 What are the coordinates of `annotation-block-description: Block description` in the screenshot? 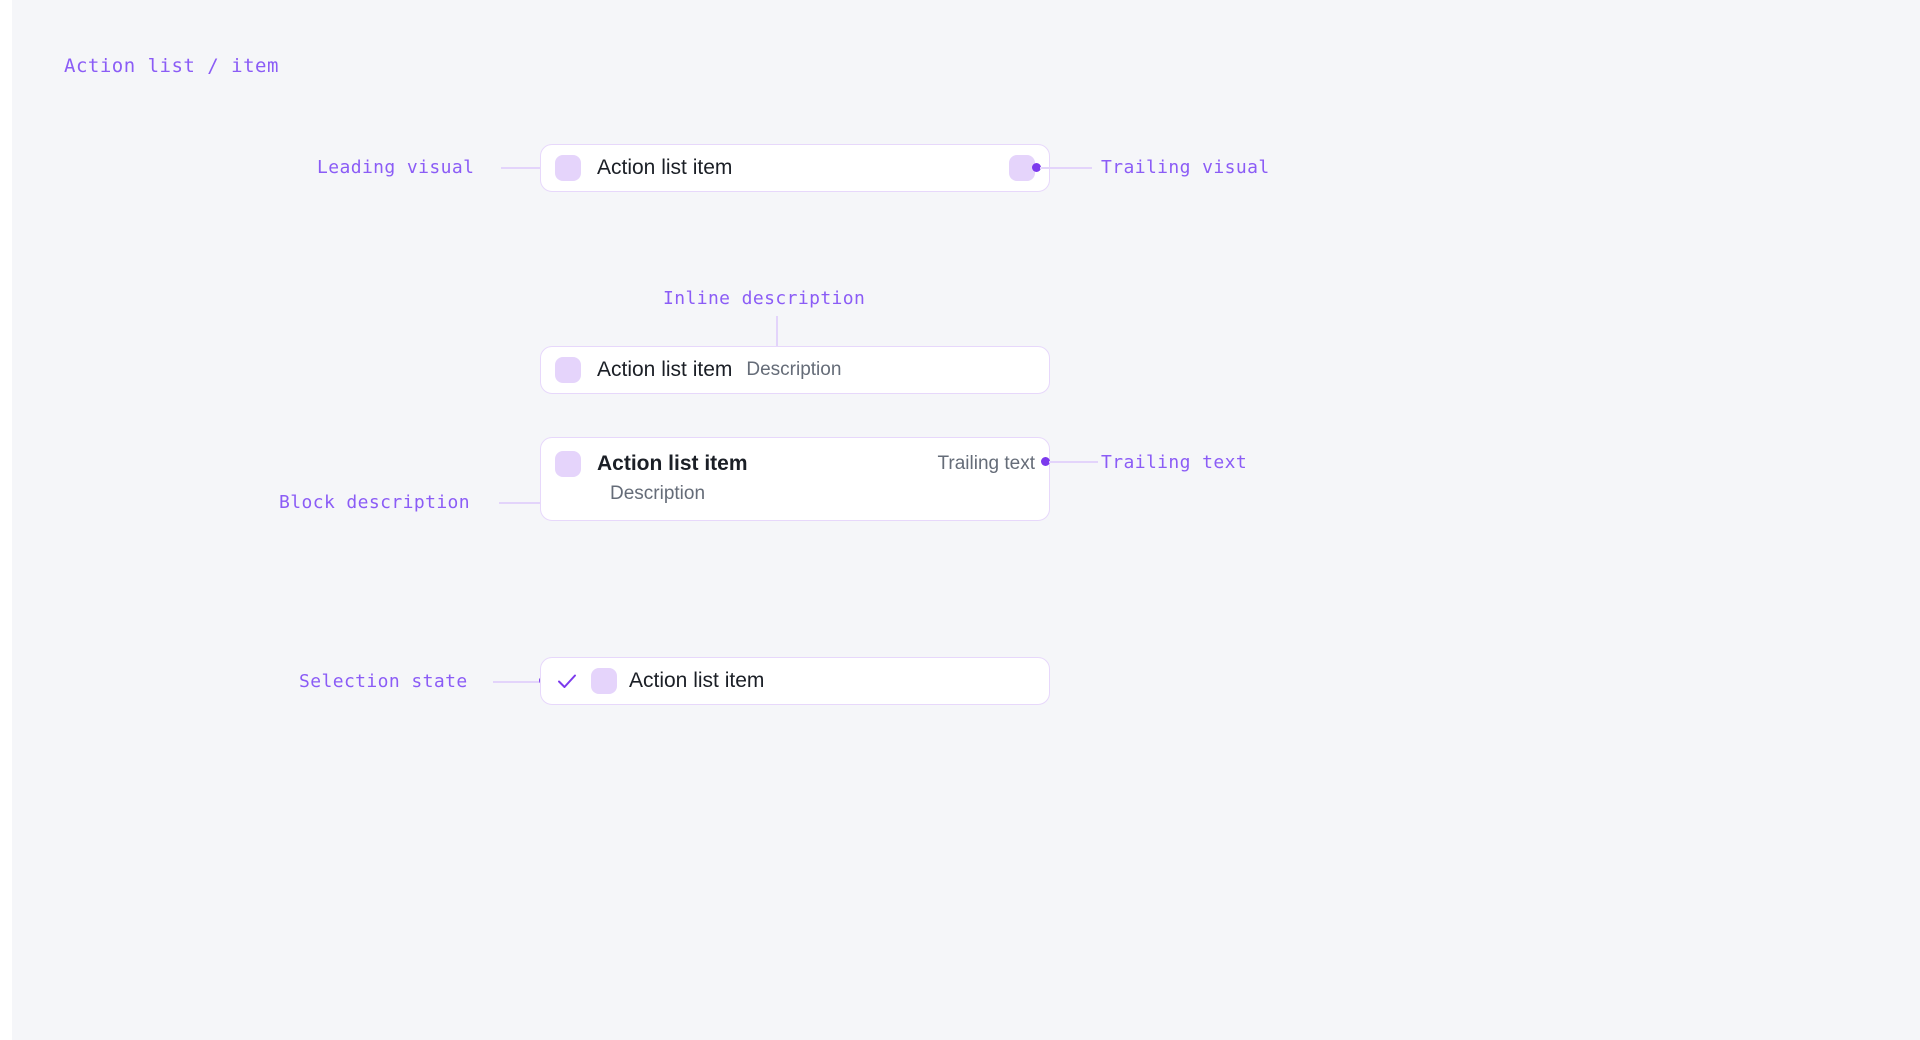 It's located at (375, 502).